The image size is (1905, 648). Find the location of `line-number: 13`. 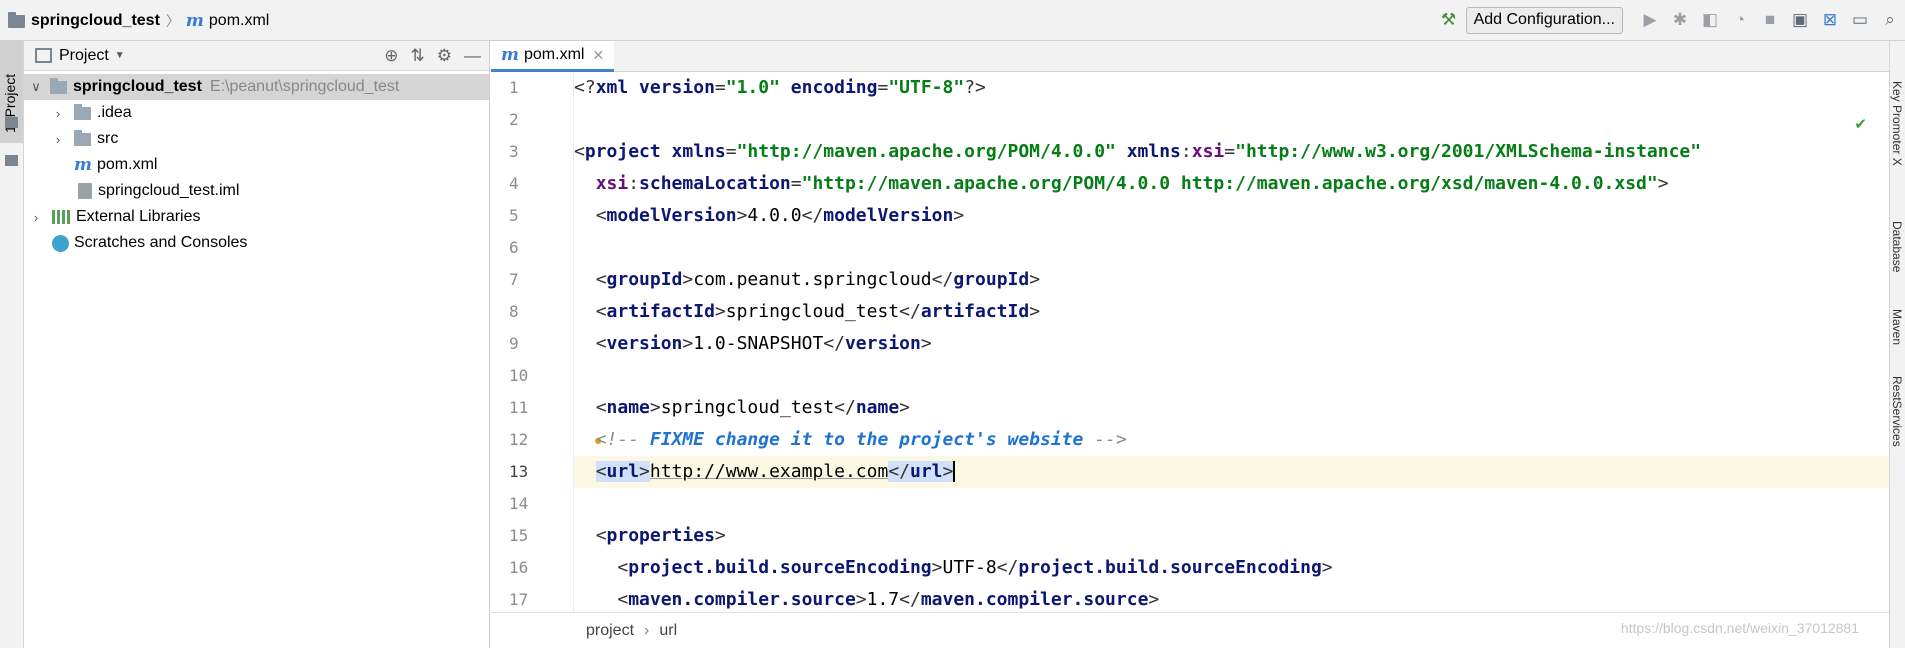

line-number: 13 is located at coordinates (519, 471).